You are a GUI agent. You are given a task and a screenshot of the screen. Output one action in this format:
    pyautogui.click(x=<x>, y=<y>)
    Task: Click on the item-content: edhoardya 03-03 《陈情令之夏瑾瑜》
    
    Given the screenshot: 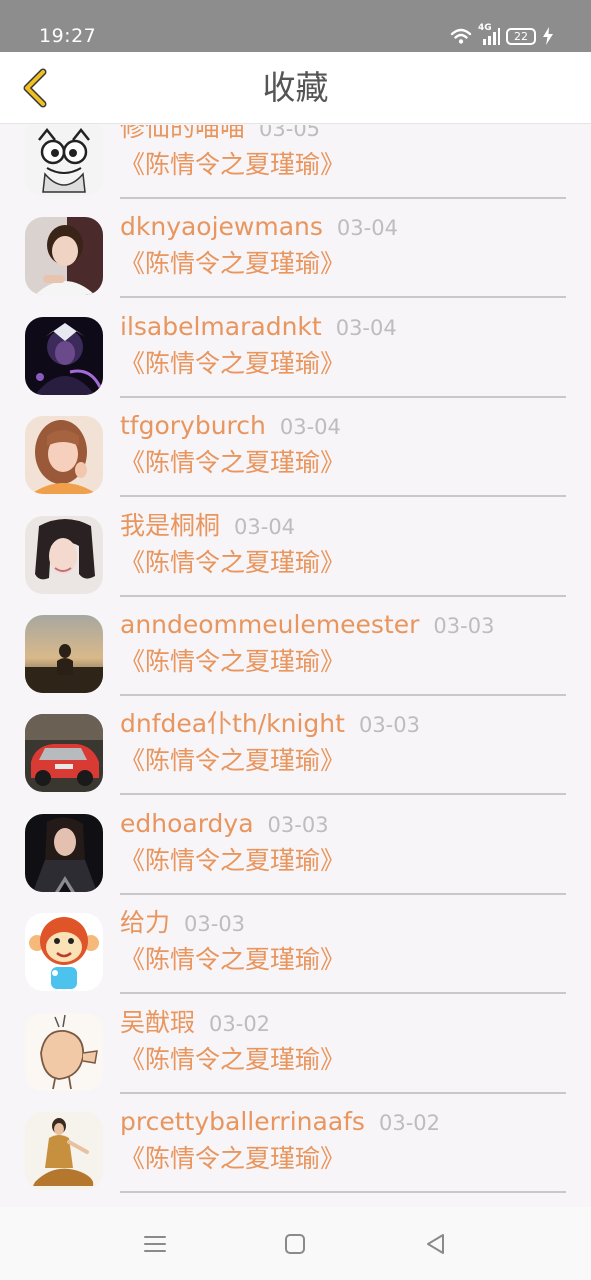 What is the action you would take?
    pyautogui.click(x=343, y=851)
    